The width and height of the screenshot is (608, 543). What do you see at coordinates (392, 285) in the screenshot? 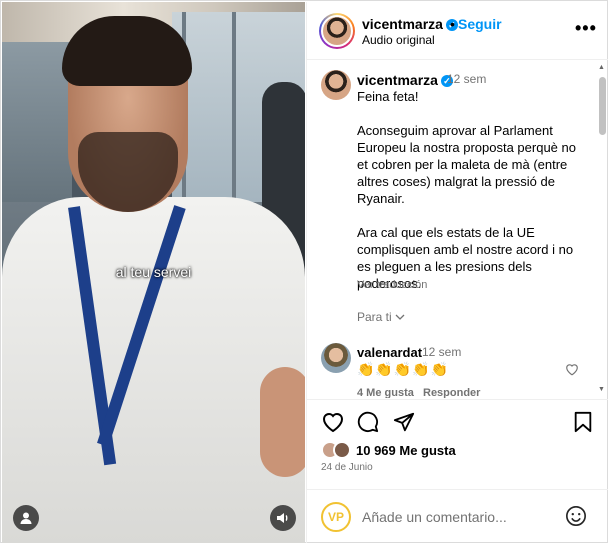
I see `see-translation-link: Ver traducción` at bounding box center [392, 285].